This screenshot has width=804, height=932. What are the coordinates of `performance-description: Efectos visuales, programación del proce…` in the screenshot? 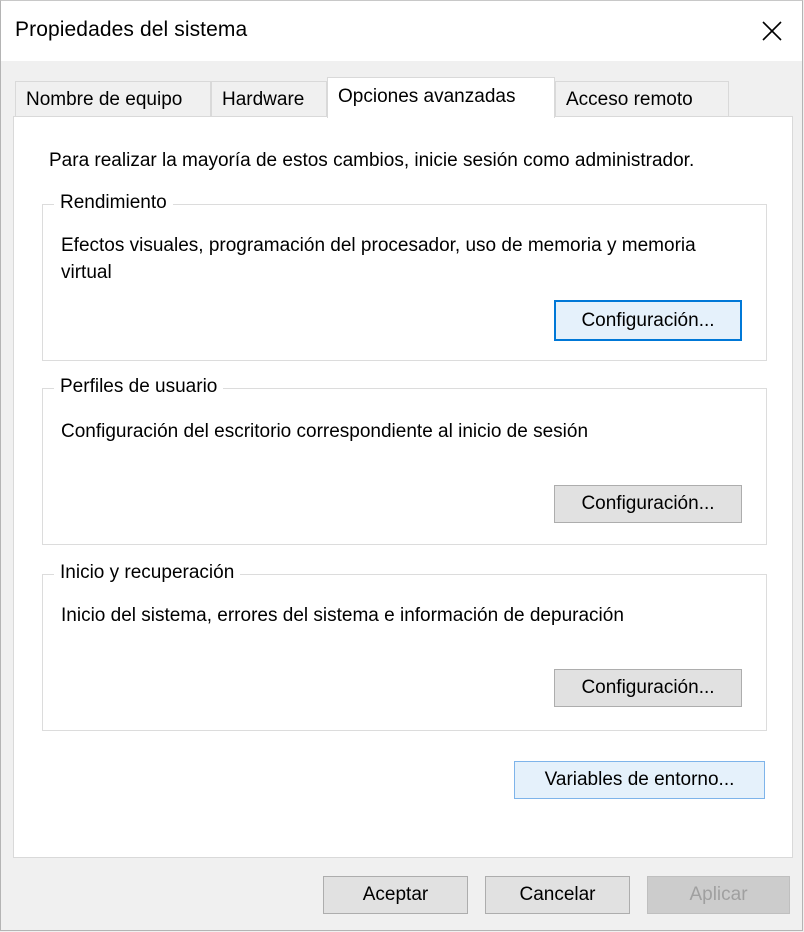 It's located at (378, 259).